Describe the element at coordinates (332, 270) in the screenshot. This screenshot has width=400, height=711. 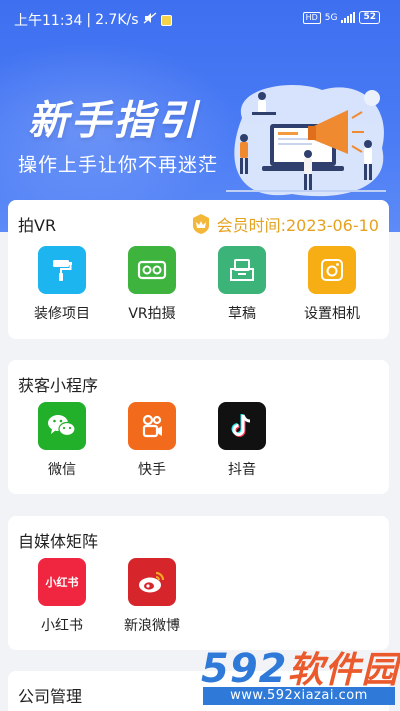
I see `camera-icon` at that location.